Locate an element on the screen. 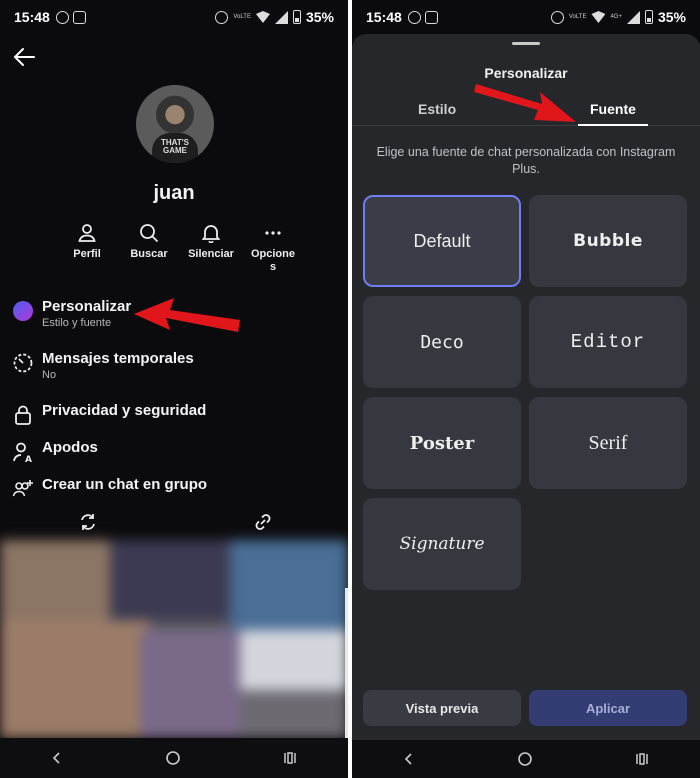 The image size is (700, 778). preview-button: Vista previa is located at coordinates (442, 708).